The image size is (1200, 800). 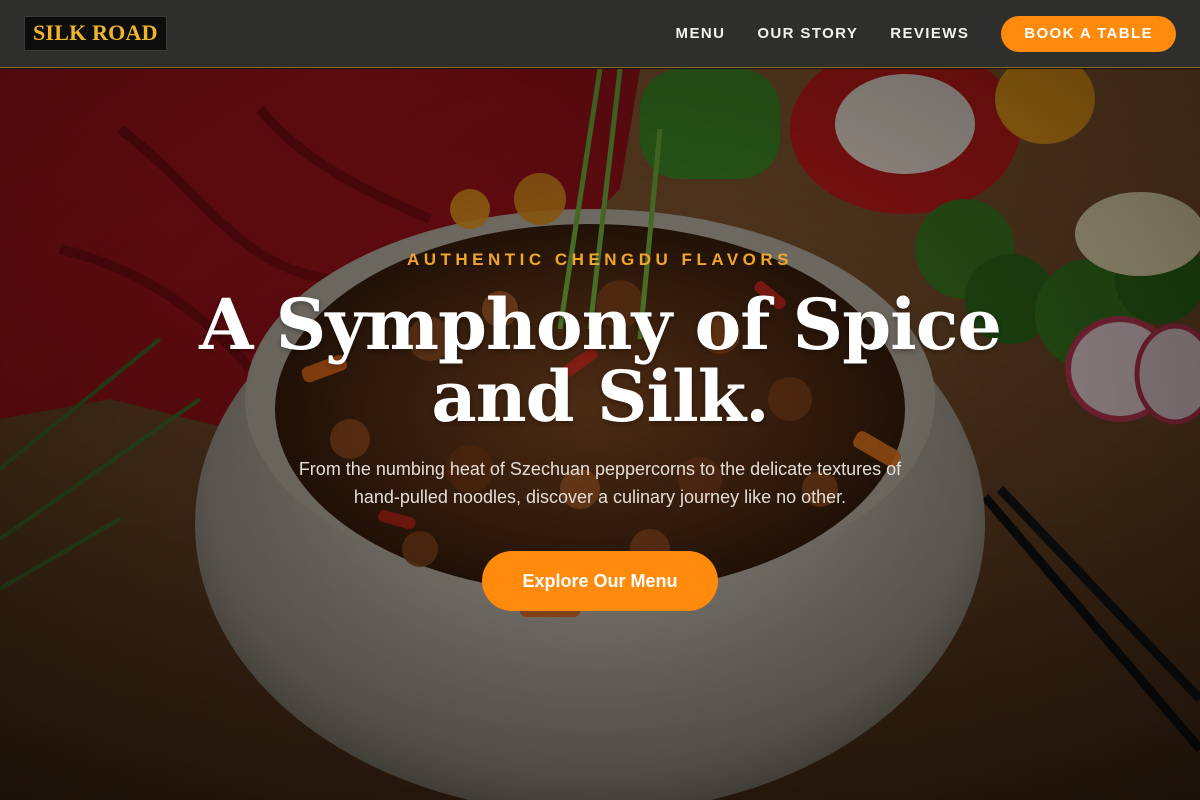 I want to click on hero-headline-line1: A Symphony of Spice, so click(x=600, y=324).